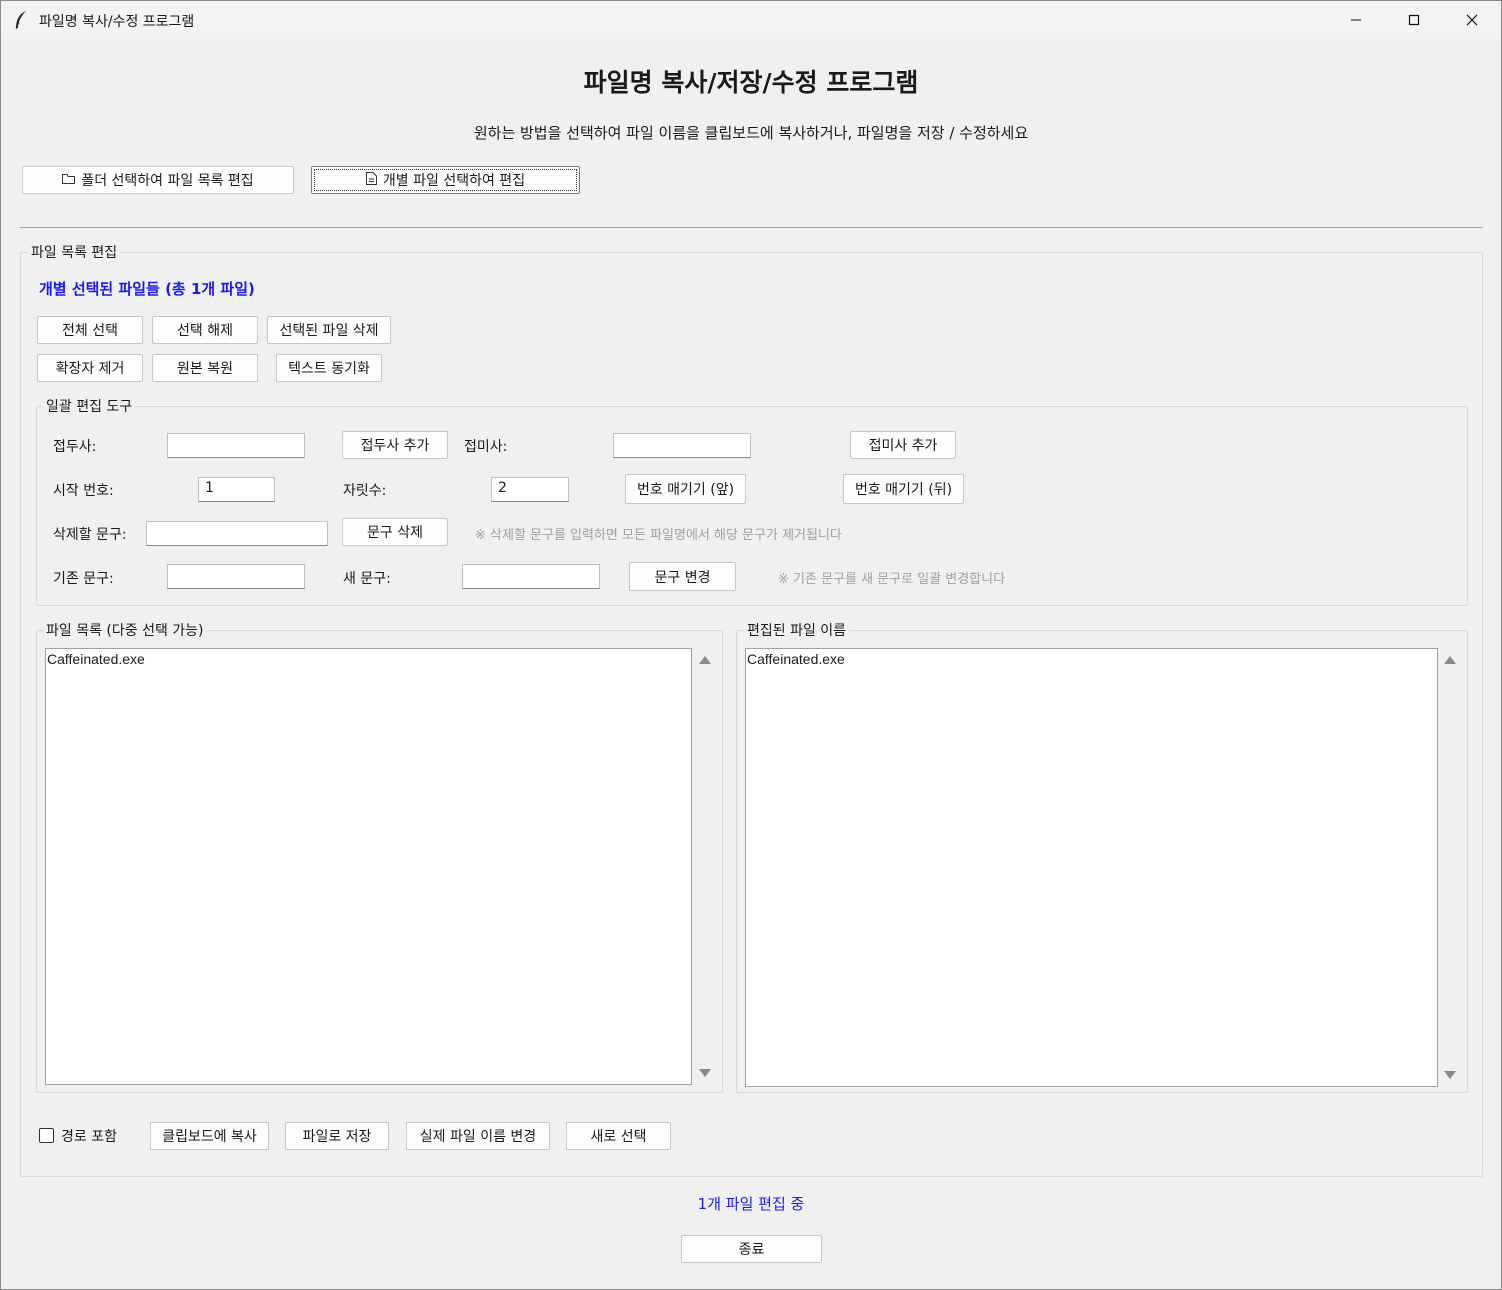 The width and height of the screenshot is (1502, 1290). What do you see at coordinates (237, 533) in the screenshot?
I see `delete-text-input` at bounding box center [237, 533].